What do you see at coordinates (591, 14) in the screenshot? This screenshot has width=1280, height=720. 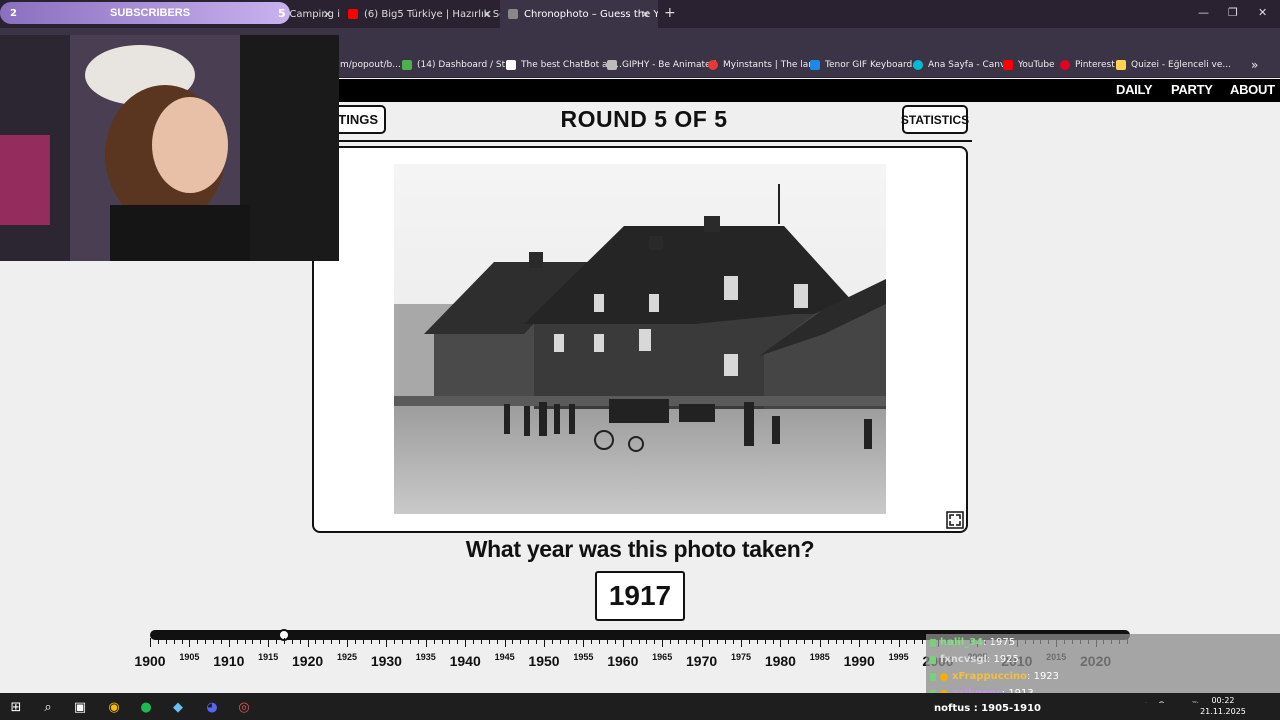 I see `tab-label: Chronophoto – Guess the Year` at bounding box center [591, 14].